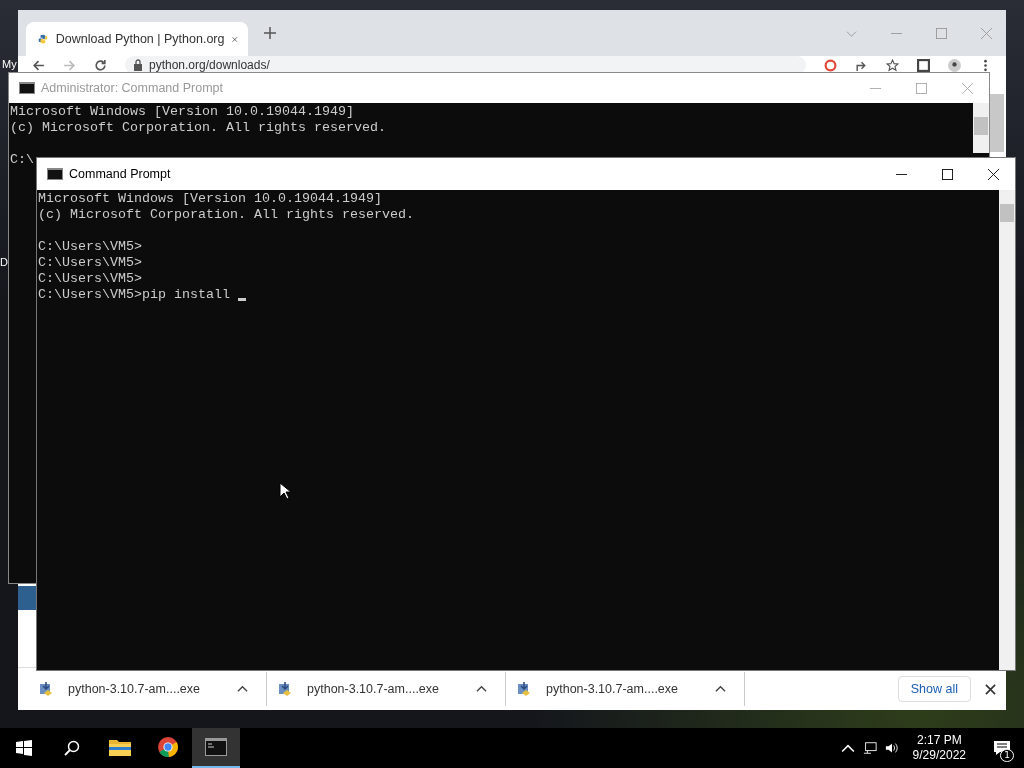 Image resolution: width=1024 pixels, height=768 pixels. What do you see at coordinates (72, 748) in the screenshot?
I see `search-icon` at bounding box center [72, 748].